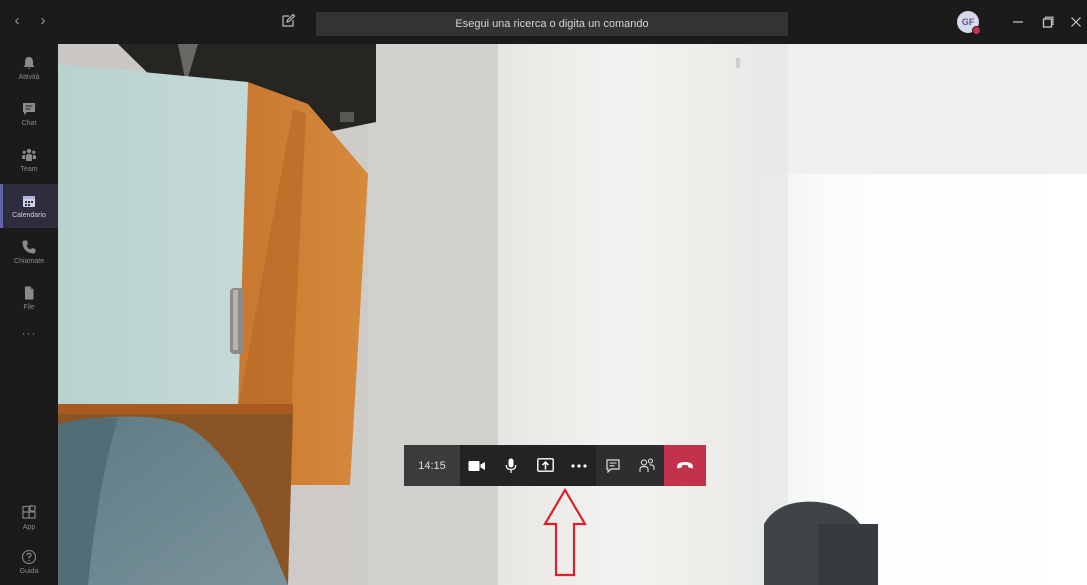 Image resolution: width=1087 pixels, height=585 pixels. Describe the element at coordinates (29, 333) in the screenshot. I see `more-apps-button: ···` at that location.